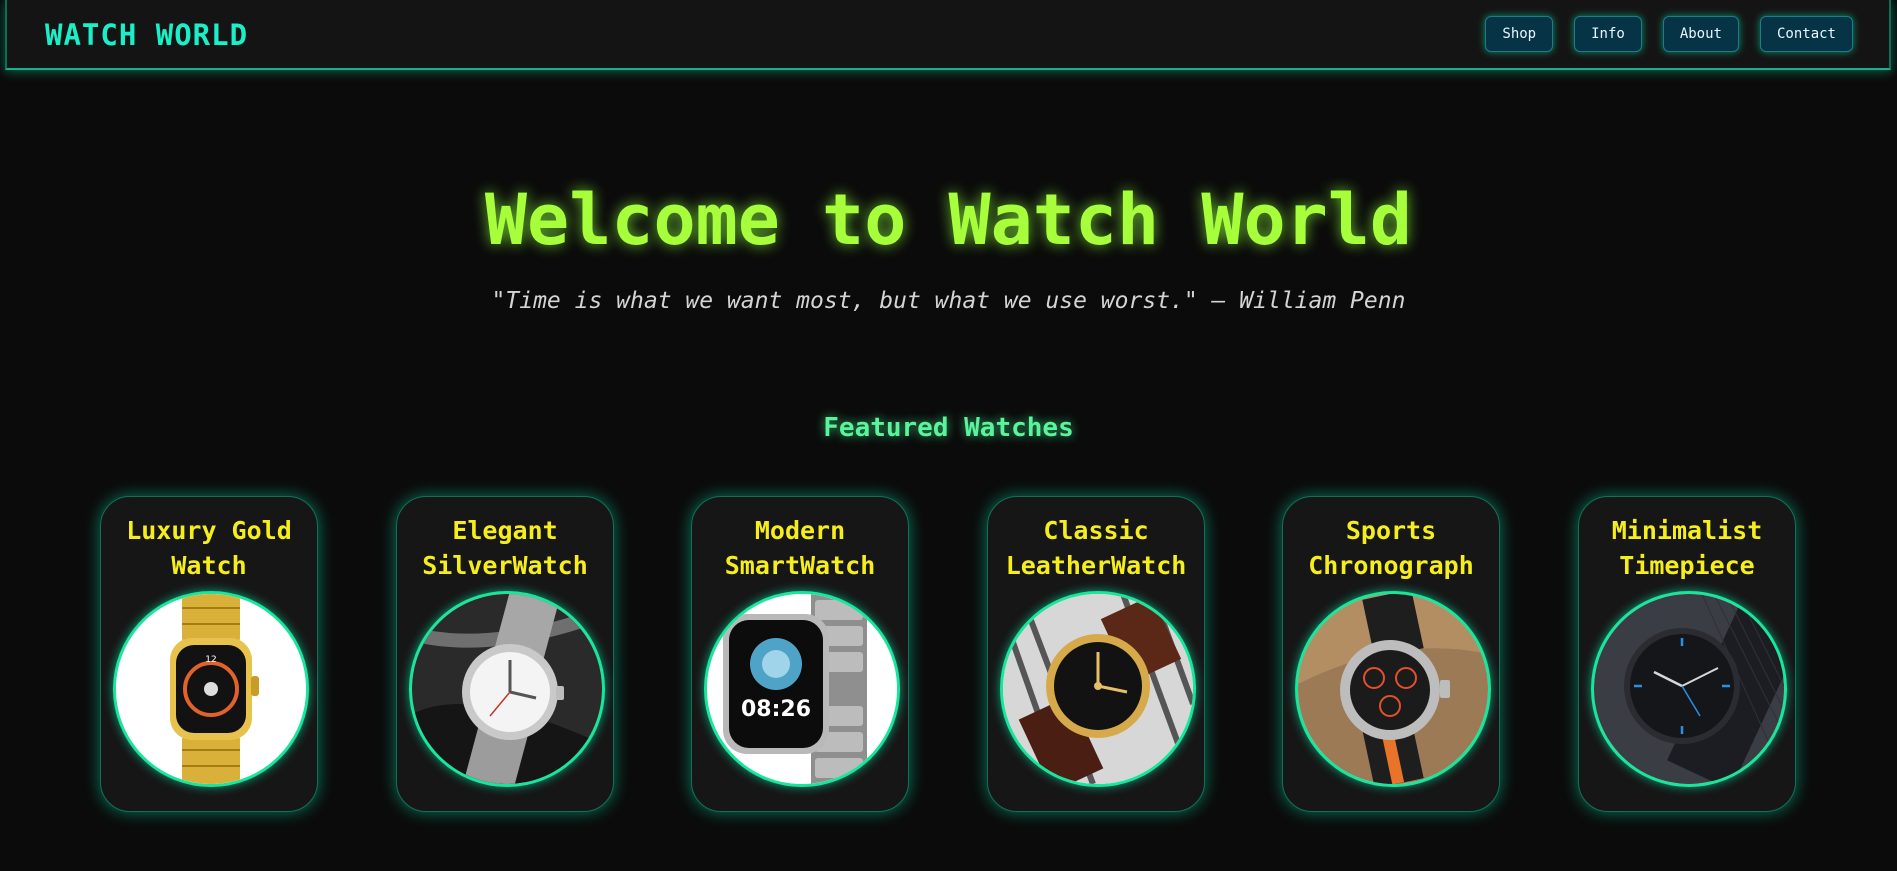  I want to click on nav-info-button: Info, so click(1608, 34).